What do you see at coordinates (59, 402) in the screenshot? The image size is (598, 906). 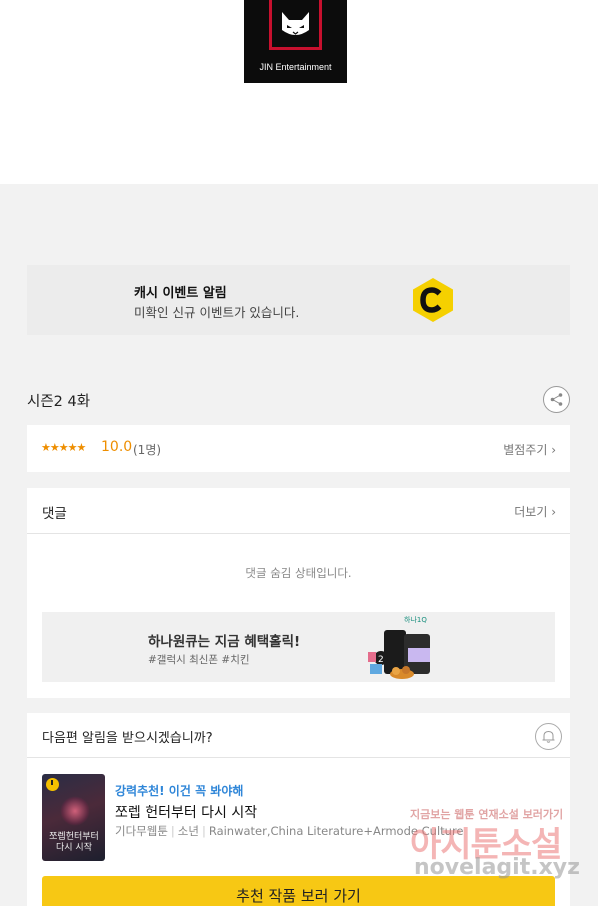 I see `episode-title: 시즌2 4화` at bounding box center [59, 402].